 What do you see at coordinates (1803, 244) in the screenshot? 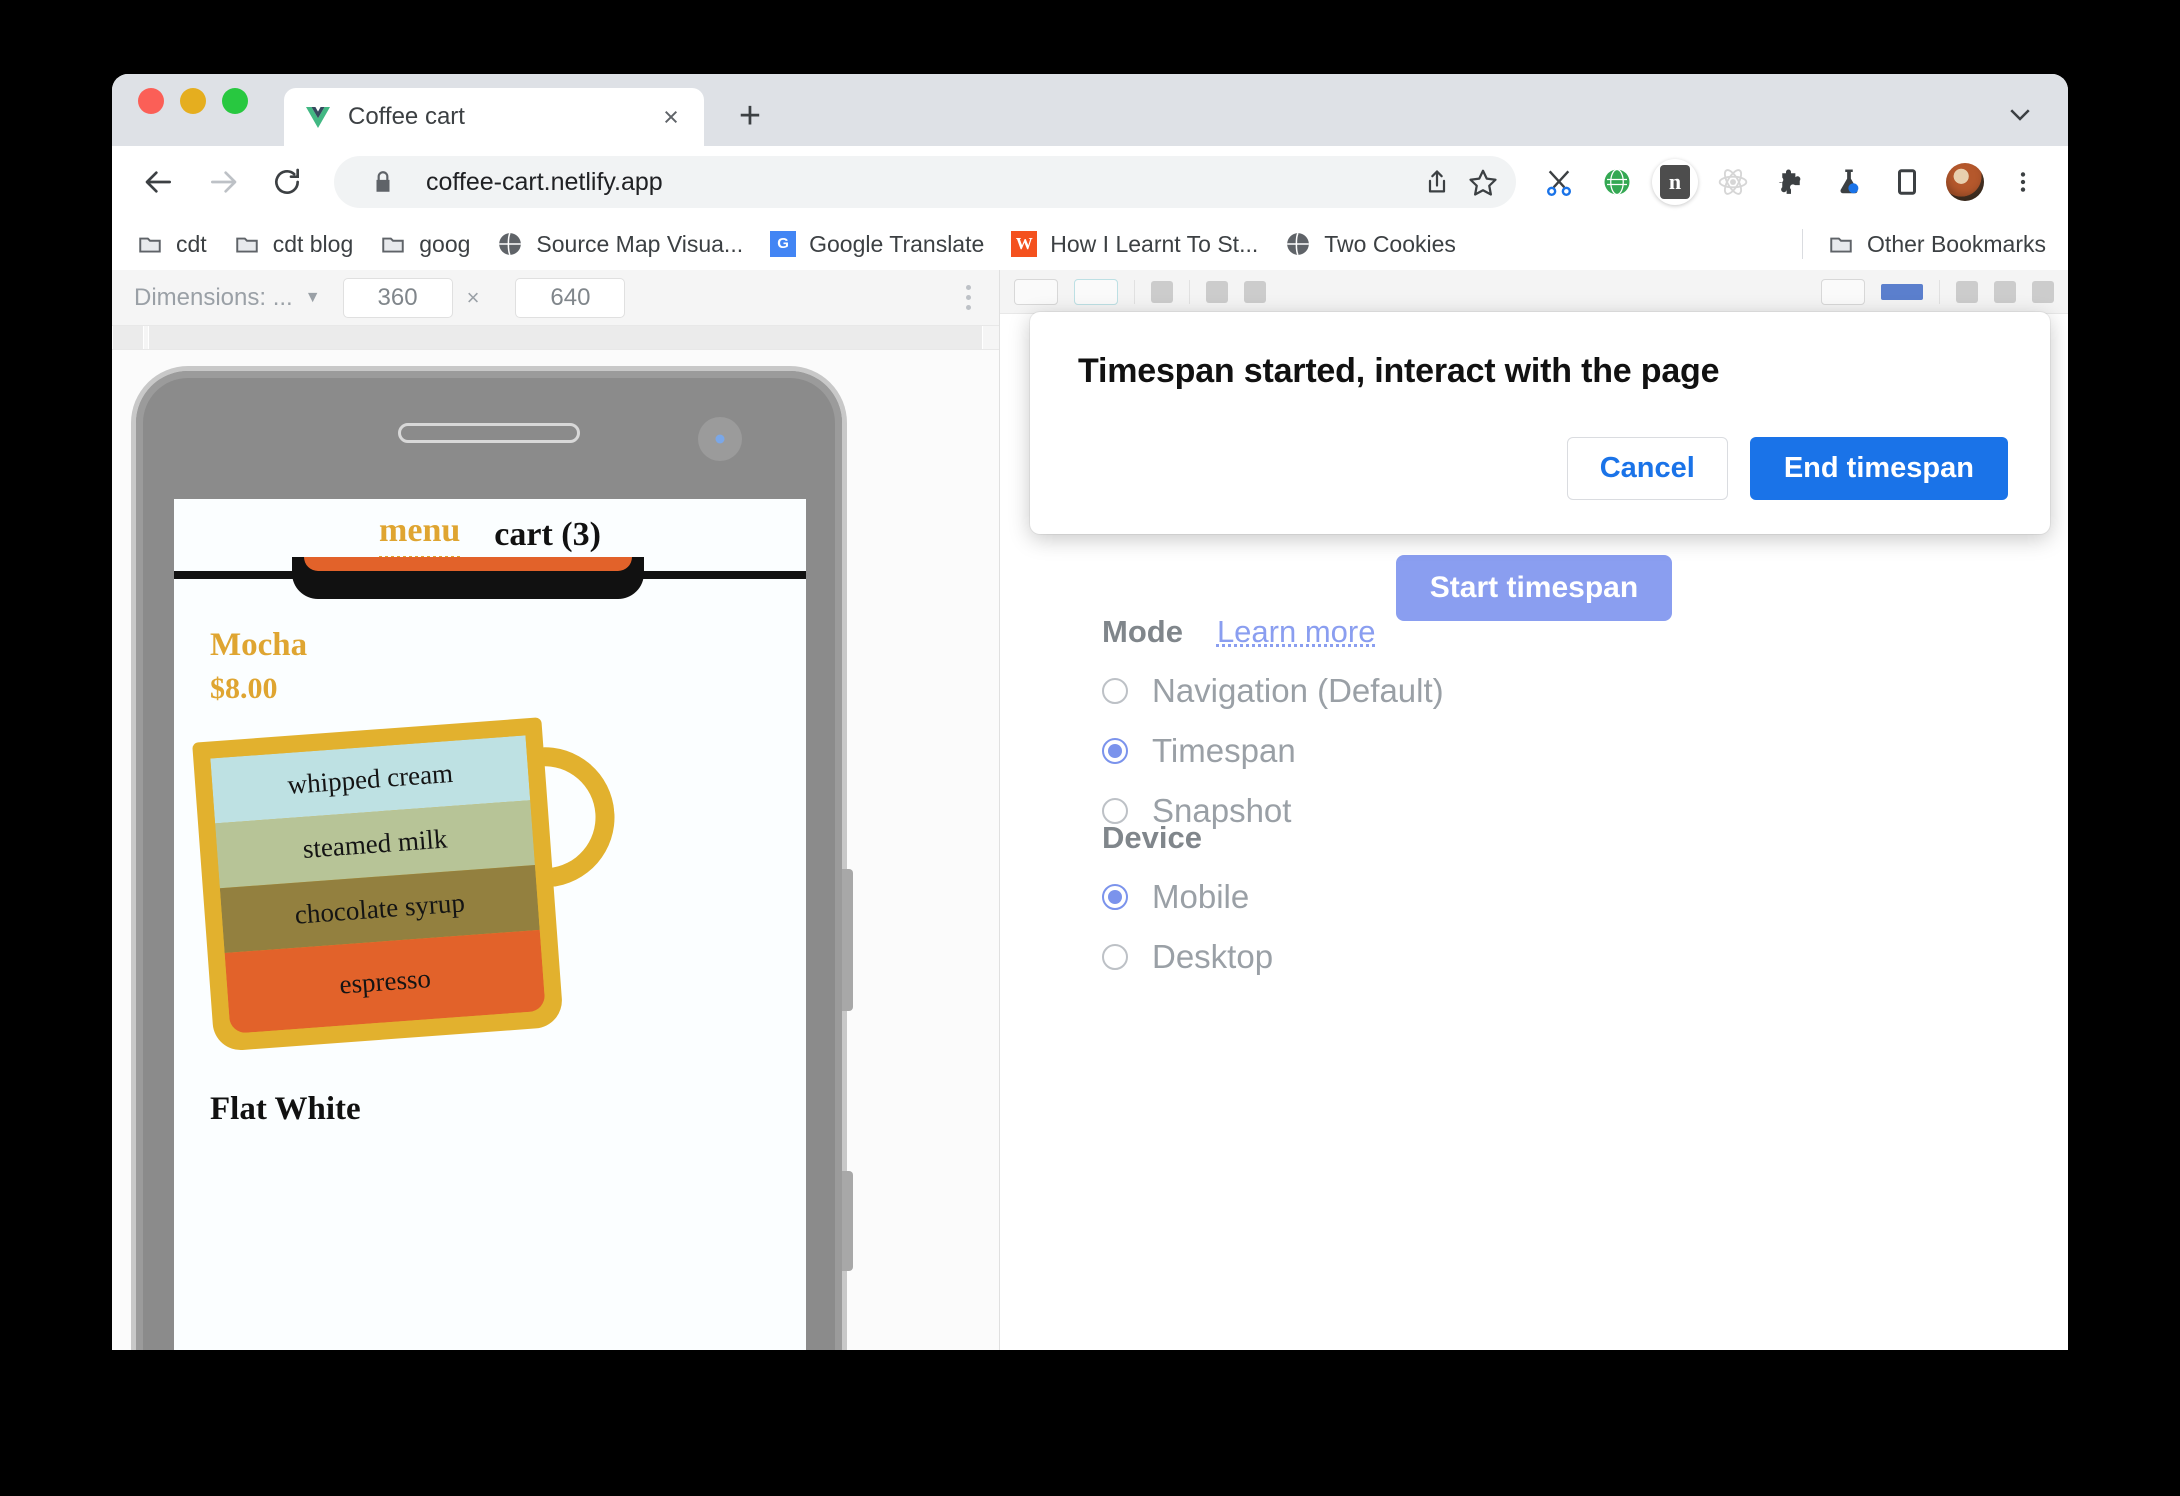
I see `bookmarks-divider` at bounding box center [1803, 244].